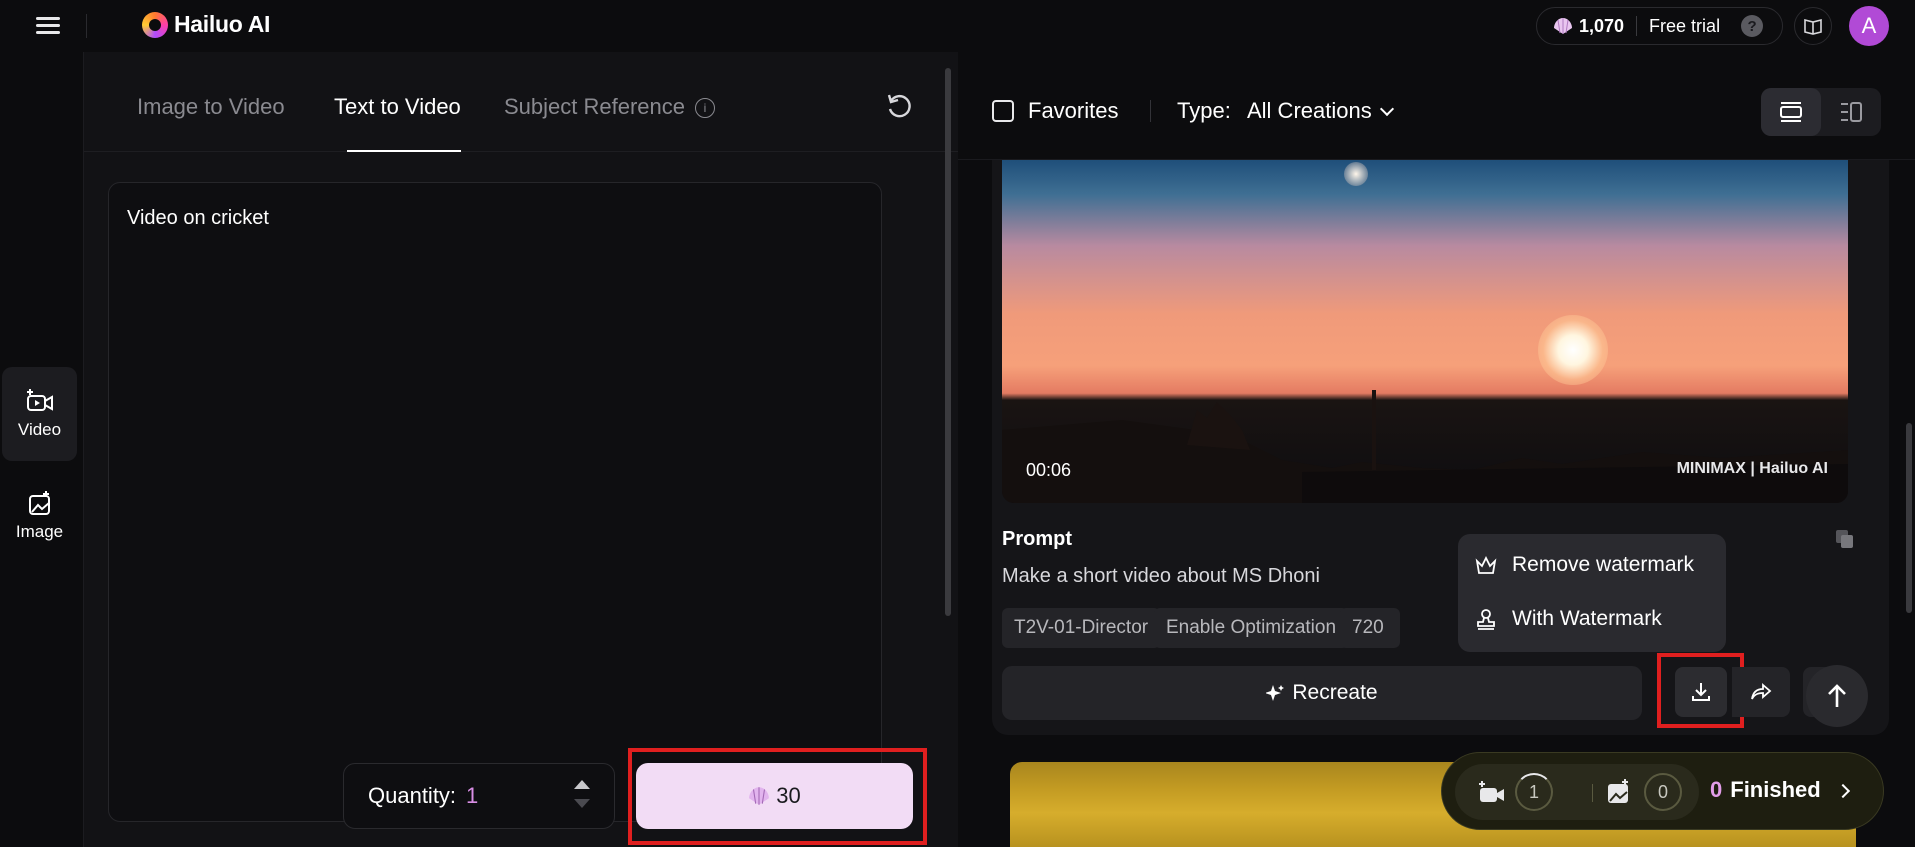  Describe the element at coordinates (594, 106) in the screenshot. I see `tab-label: Subject Reference` at that location.